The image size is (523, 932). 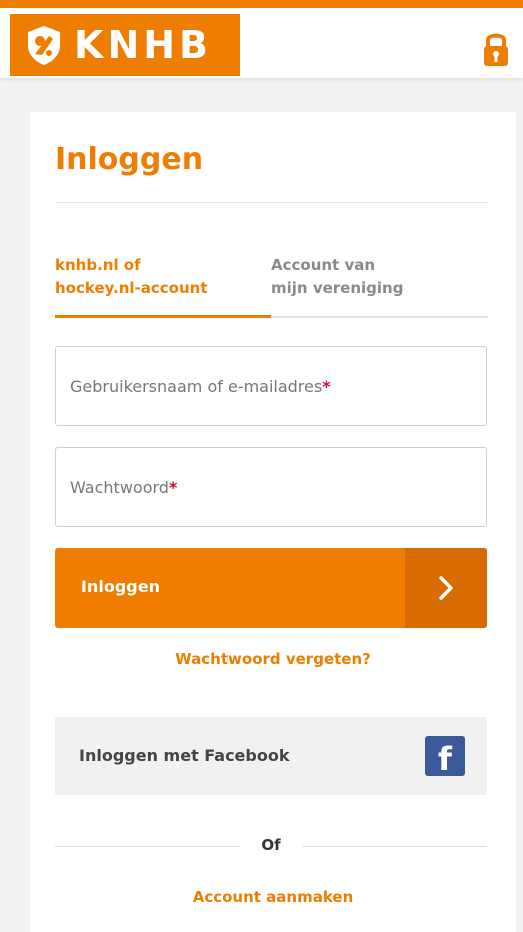 What do you see at coordinates (496, 50) in the screenshot?
I see `lock-icon` at bounding box center [496, 50].